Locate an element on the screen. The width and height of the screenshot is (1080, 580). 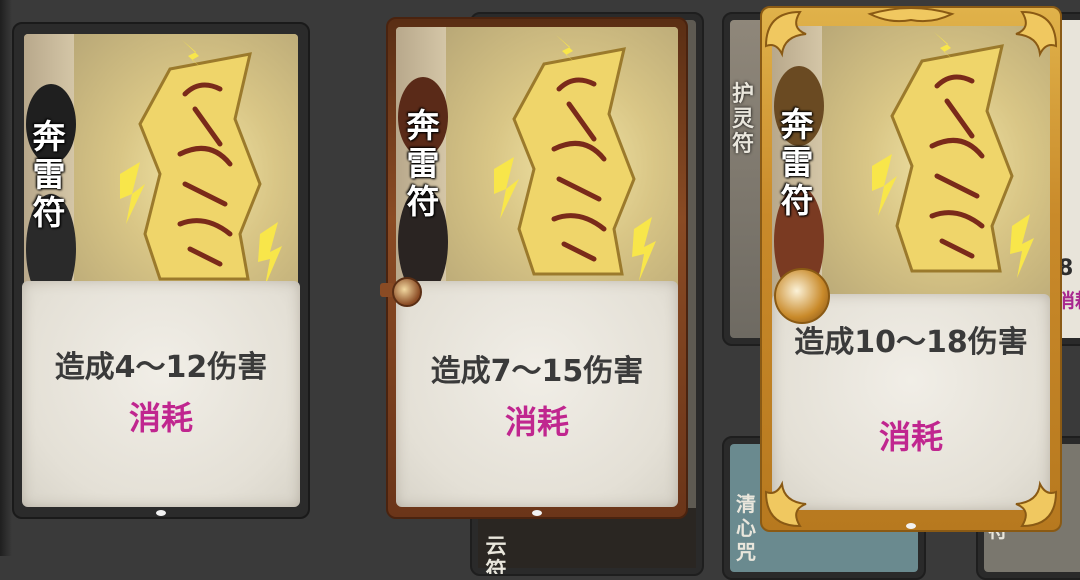
card-description-panel: 造成7～15伤害 消耗 is located at coordinates (537, 394).